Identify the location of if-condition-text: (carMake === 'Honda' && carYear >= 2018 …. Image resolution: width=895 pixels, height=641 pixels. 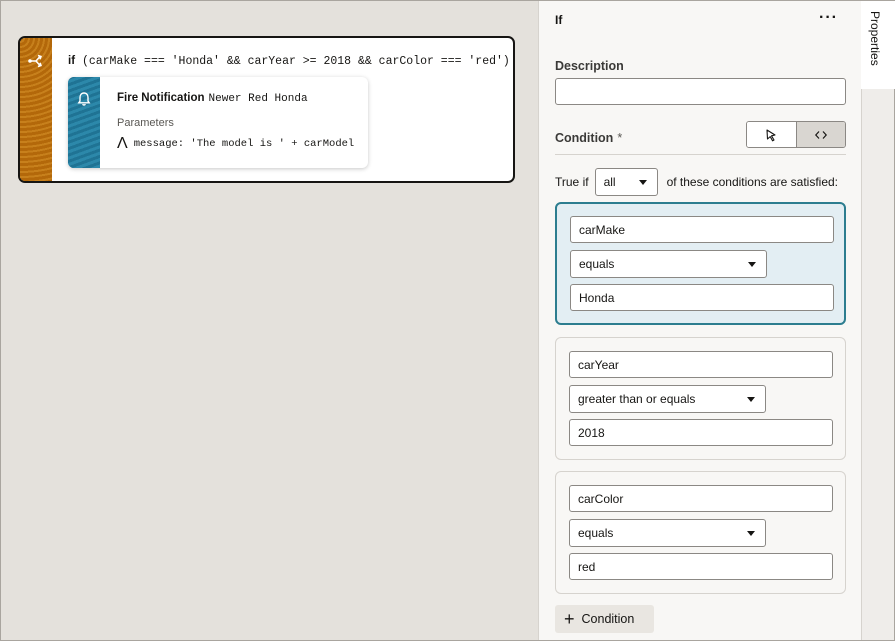
(296, 61).